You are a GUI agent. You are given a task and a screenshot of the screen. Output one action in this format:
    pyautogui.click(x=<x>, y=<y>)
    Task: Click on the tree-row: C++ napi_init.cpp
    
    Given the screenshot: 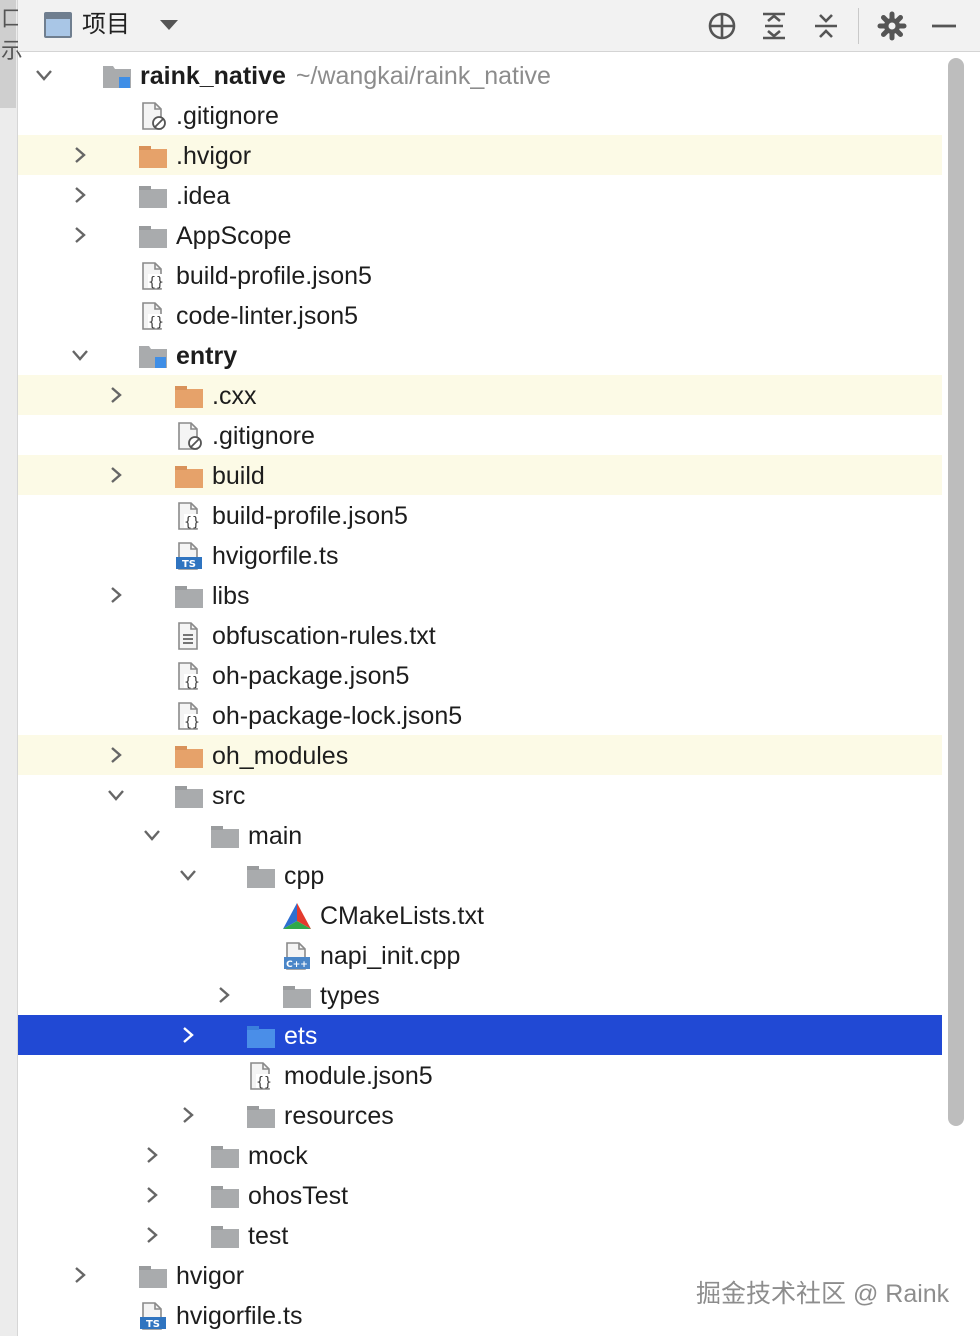 What is the action you would take?
    pyautogui.click(x=480, y=955)
    